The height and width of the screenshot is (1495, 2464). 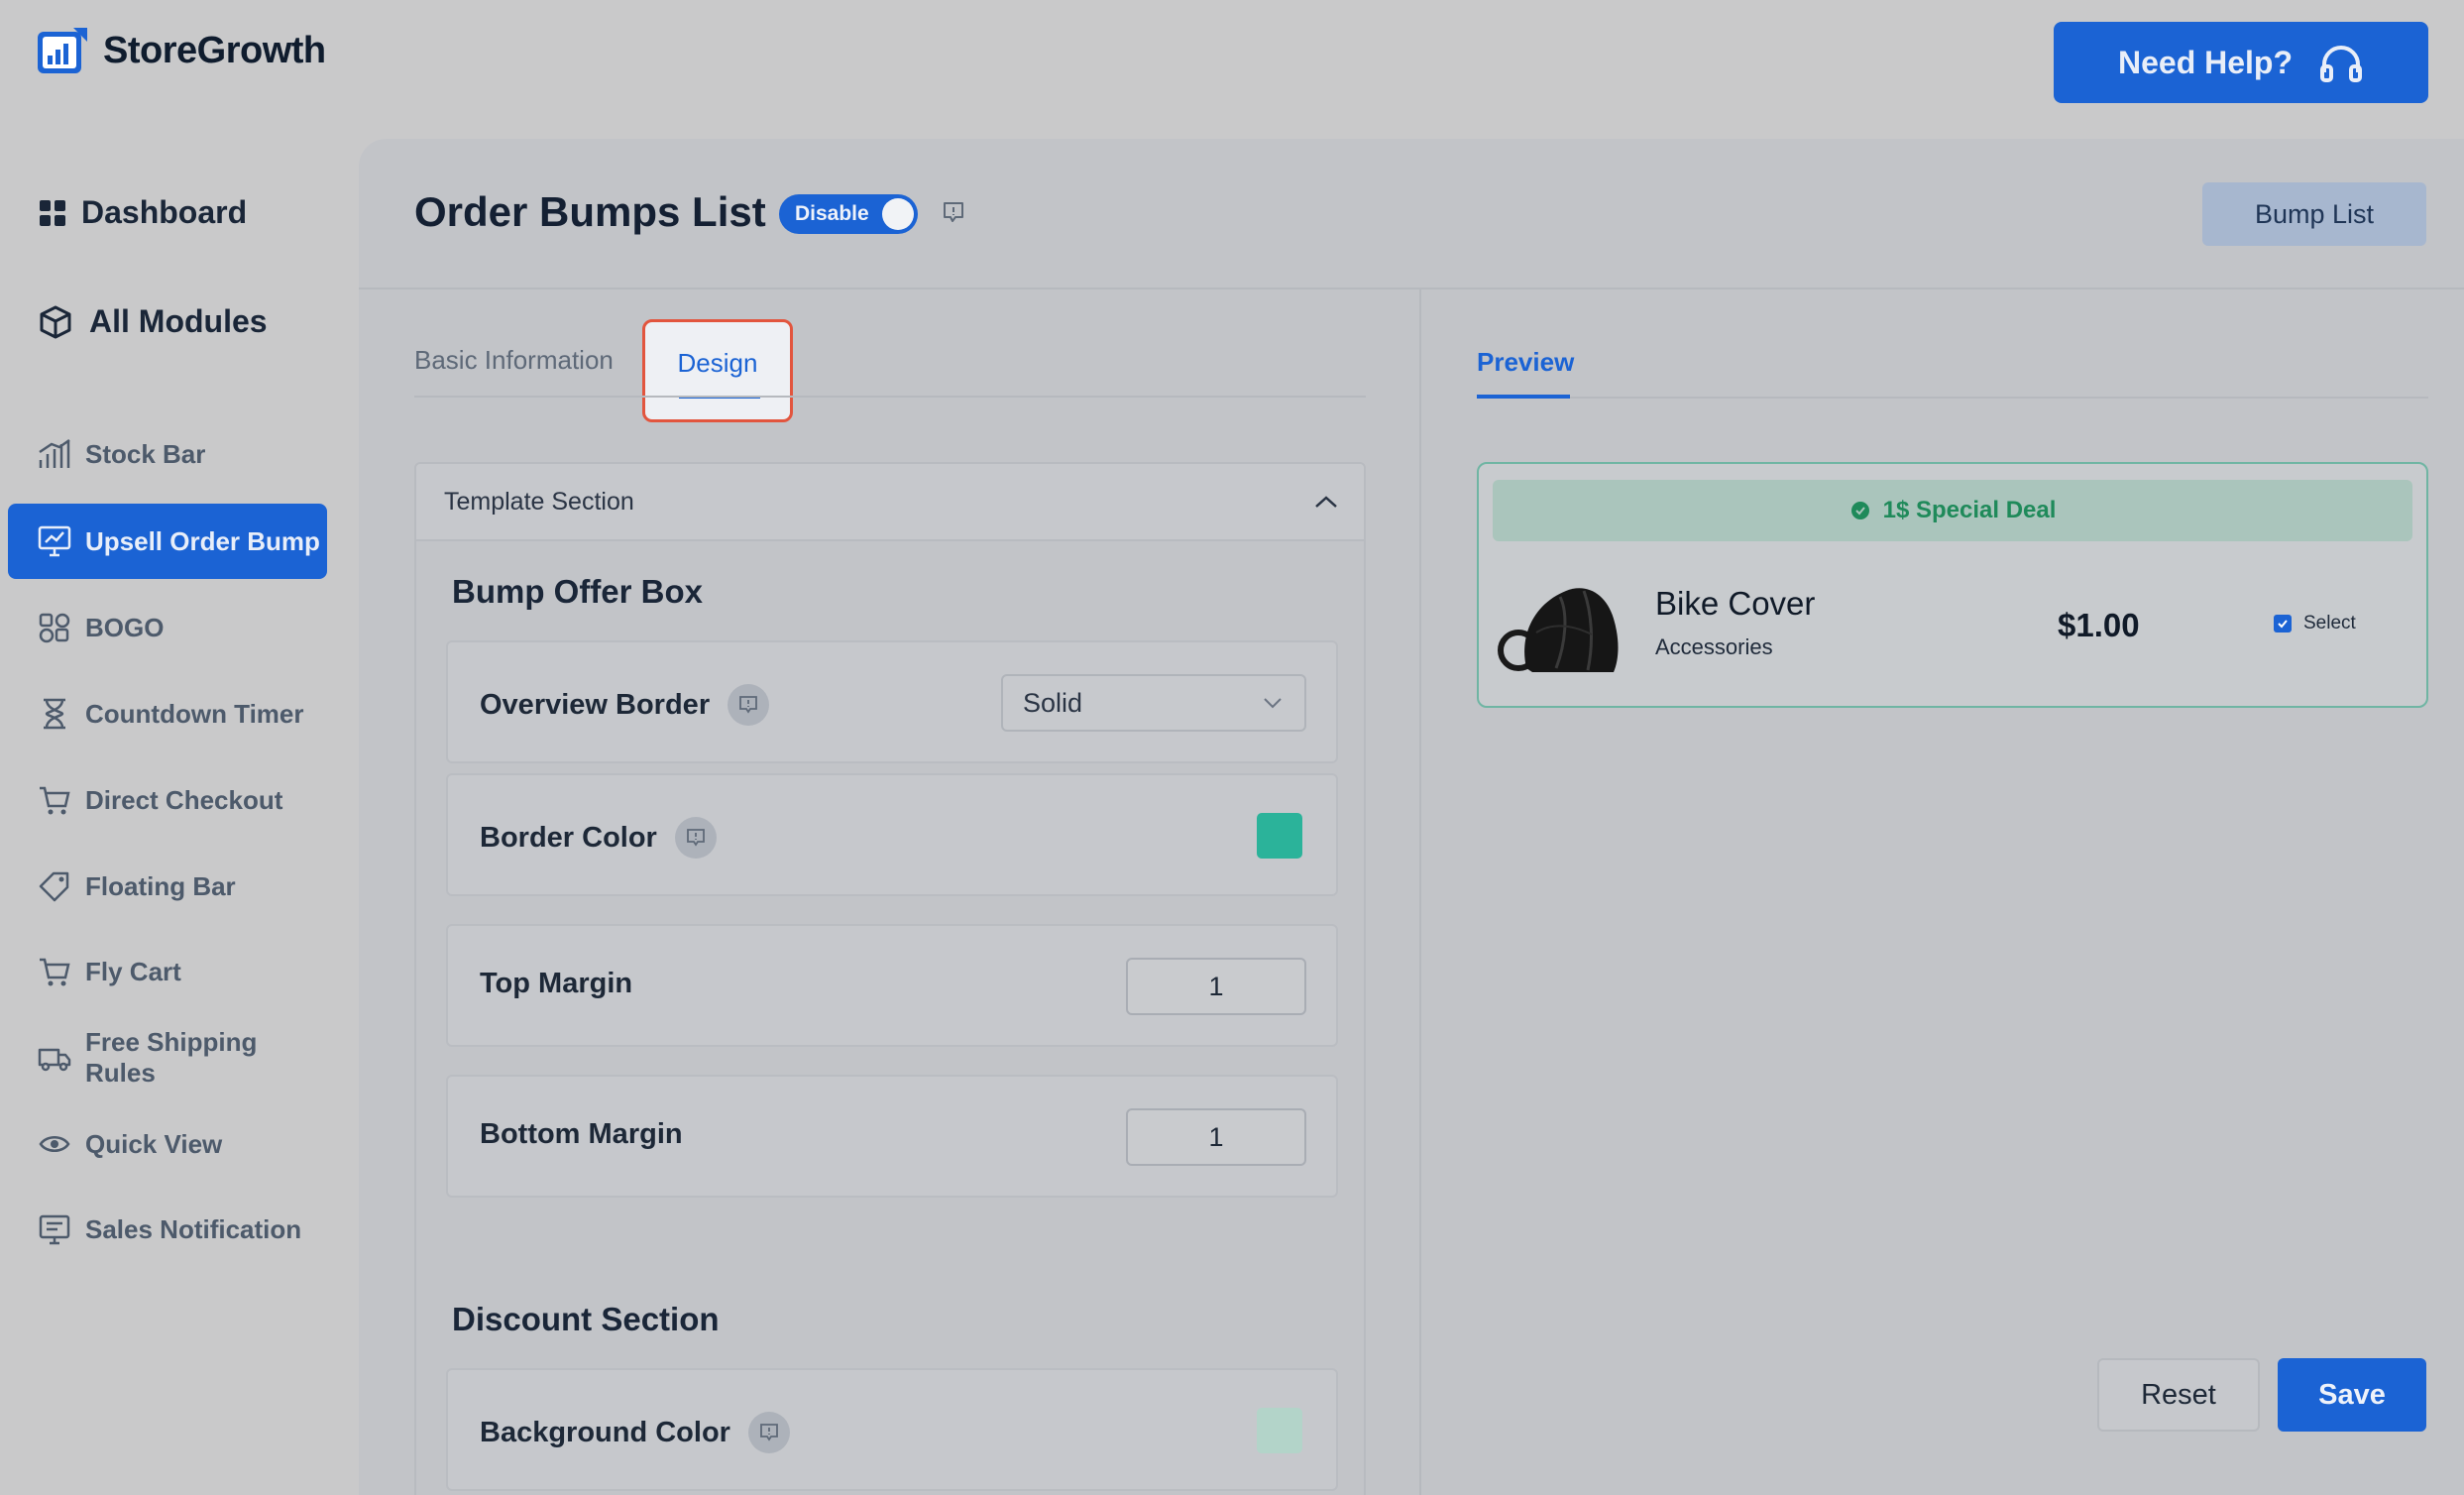 I want to click on sidebar-item-label: Quick View, so click(x=154, y=1143).